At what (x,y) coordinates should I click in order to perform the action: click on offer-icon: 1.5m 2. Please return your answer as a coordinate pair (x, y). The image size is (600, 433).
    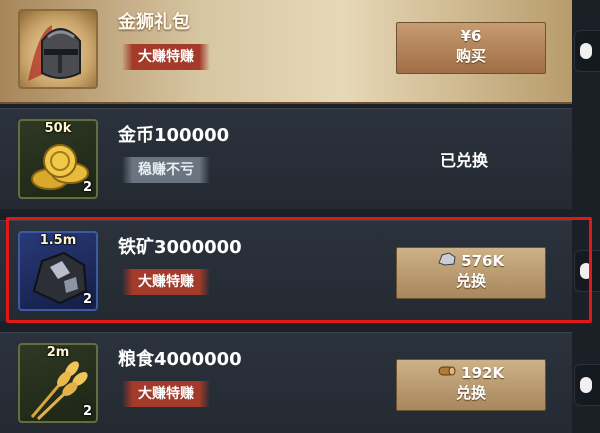
    Looking at the image, I should click on (58, 271).